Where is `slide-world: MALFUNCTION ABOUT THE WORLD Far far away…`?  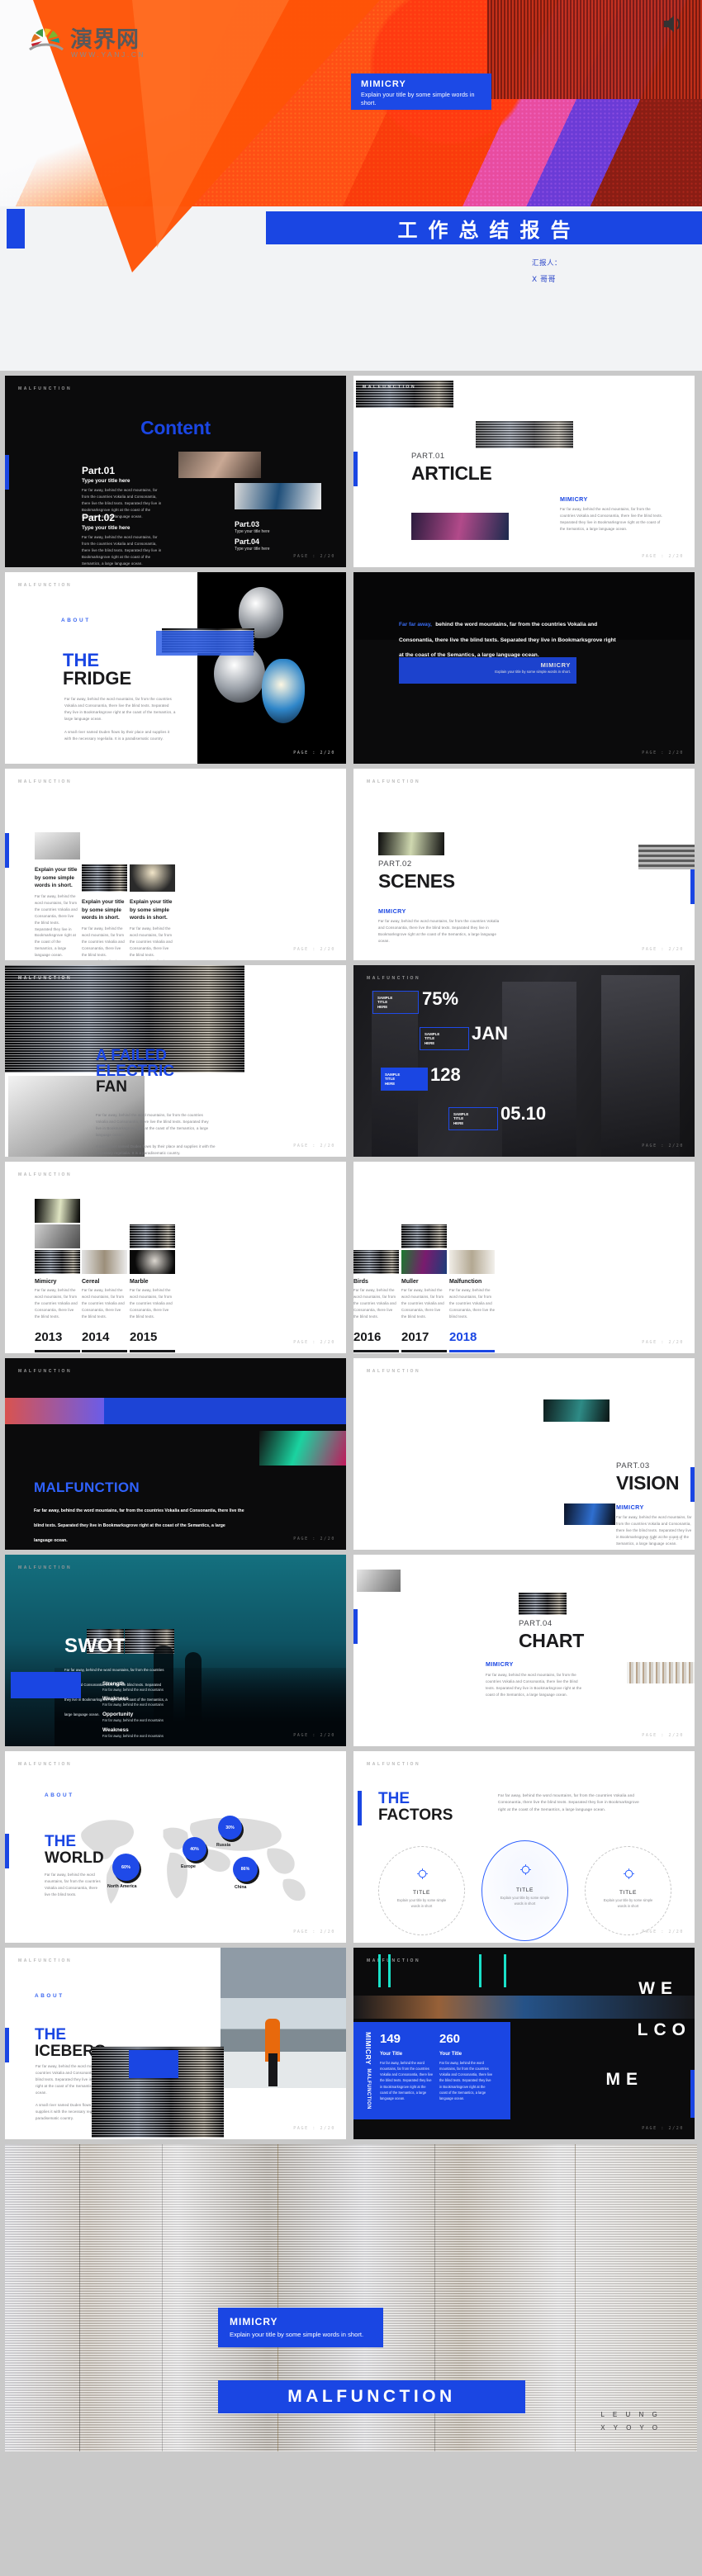
slide-world: MALFUNCTION ABOUT THE WORLD Far far away… is located at coordinates (175, 1847).